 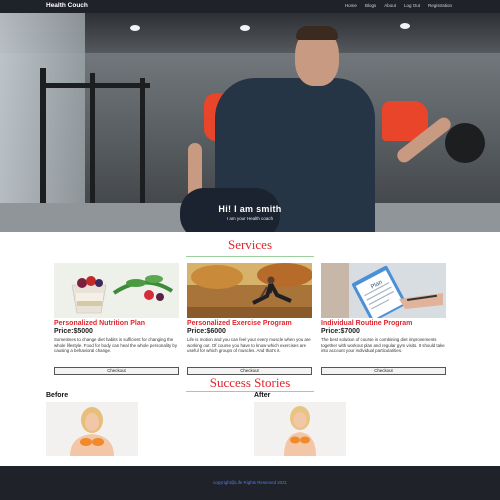 What do you see at coordinates (351, 5) in the screenshot?
I see `nav-link-home: Home` at bounding box center [351, 5].